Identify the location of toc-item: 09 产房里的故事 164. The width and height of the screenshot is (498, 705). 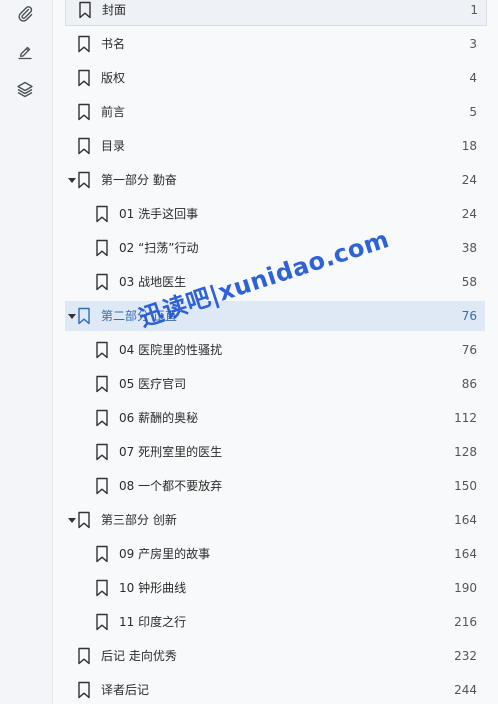
(275, 554).